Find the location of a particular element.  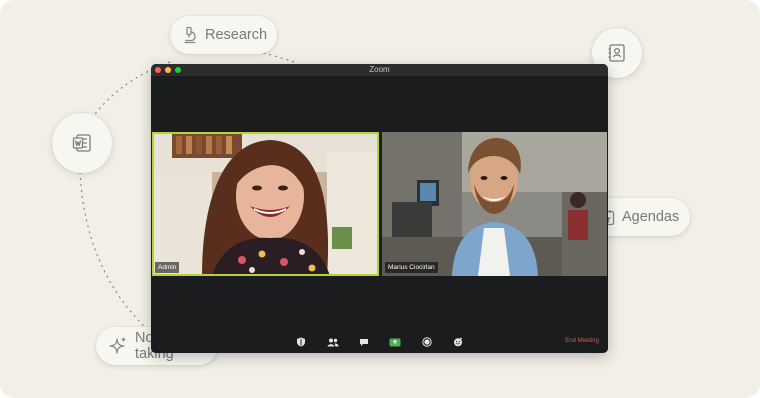

participant-name-tag: Marius Ciocirlan is located at coordinates (411, 267).